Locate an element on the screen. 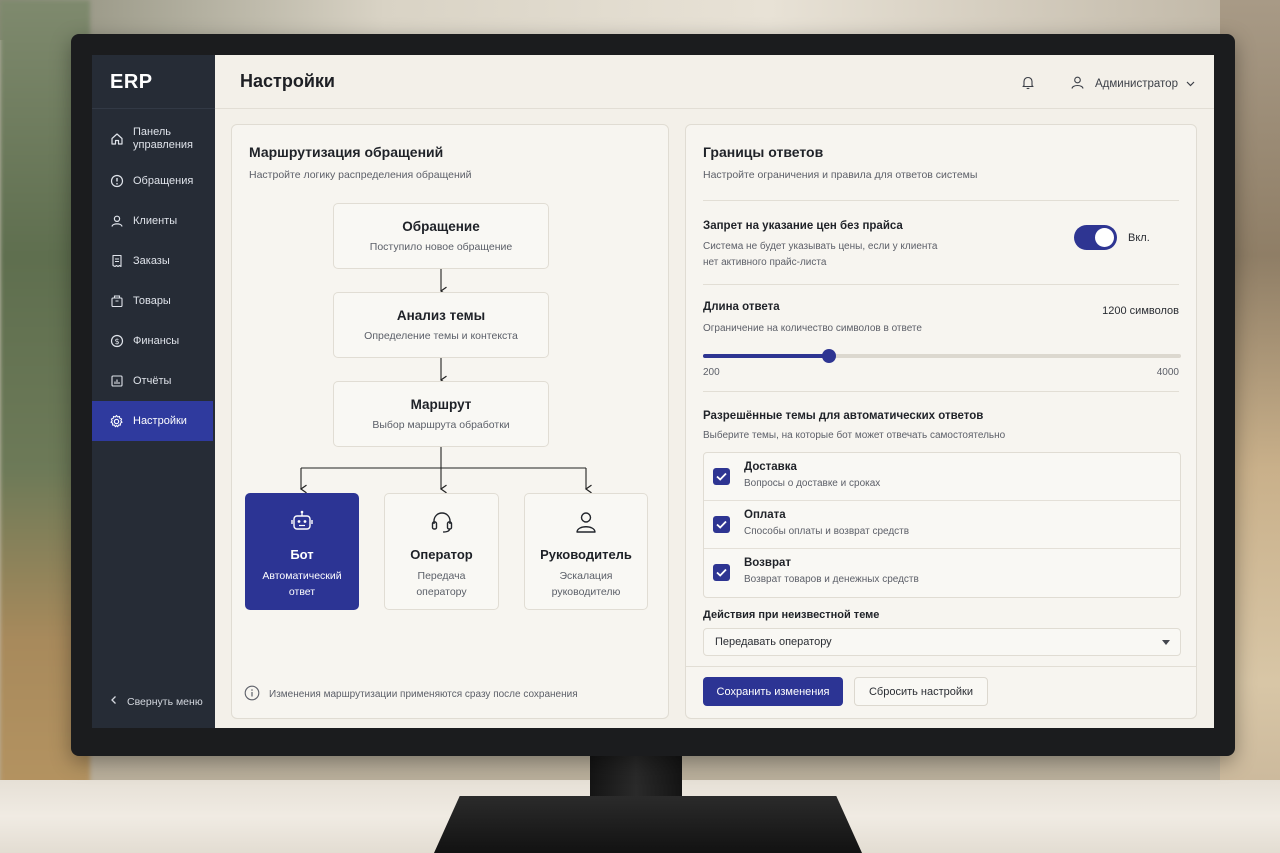 This screenshot has height=853, width=1280. sidebar-item-clients: Клиенты is located at coordinates (153, 221).